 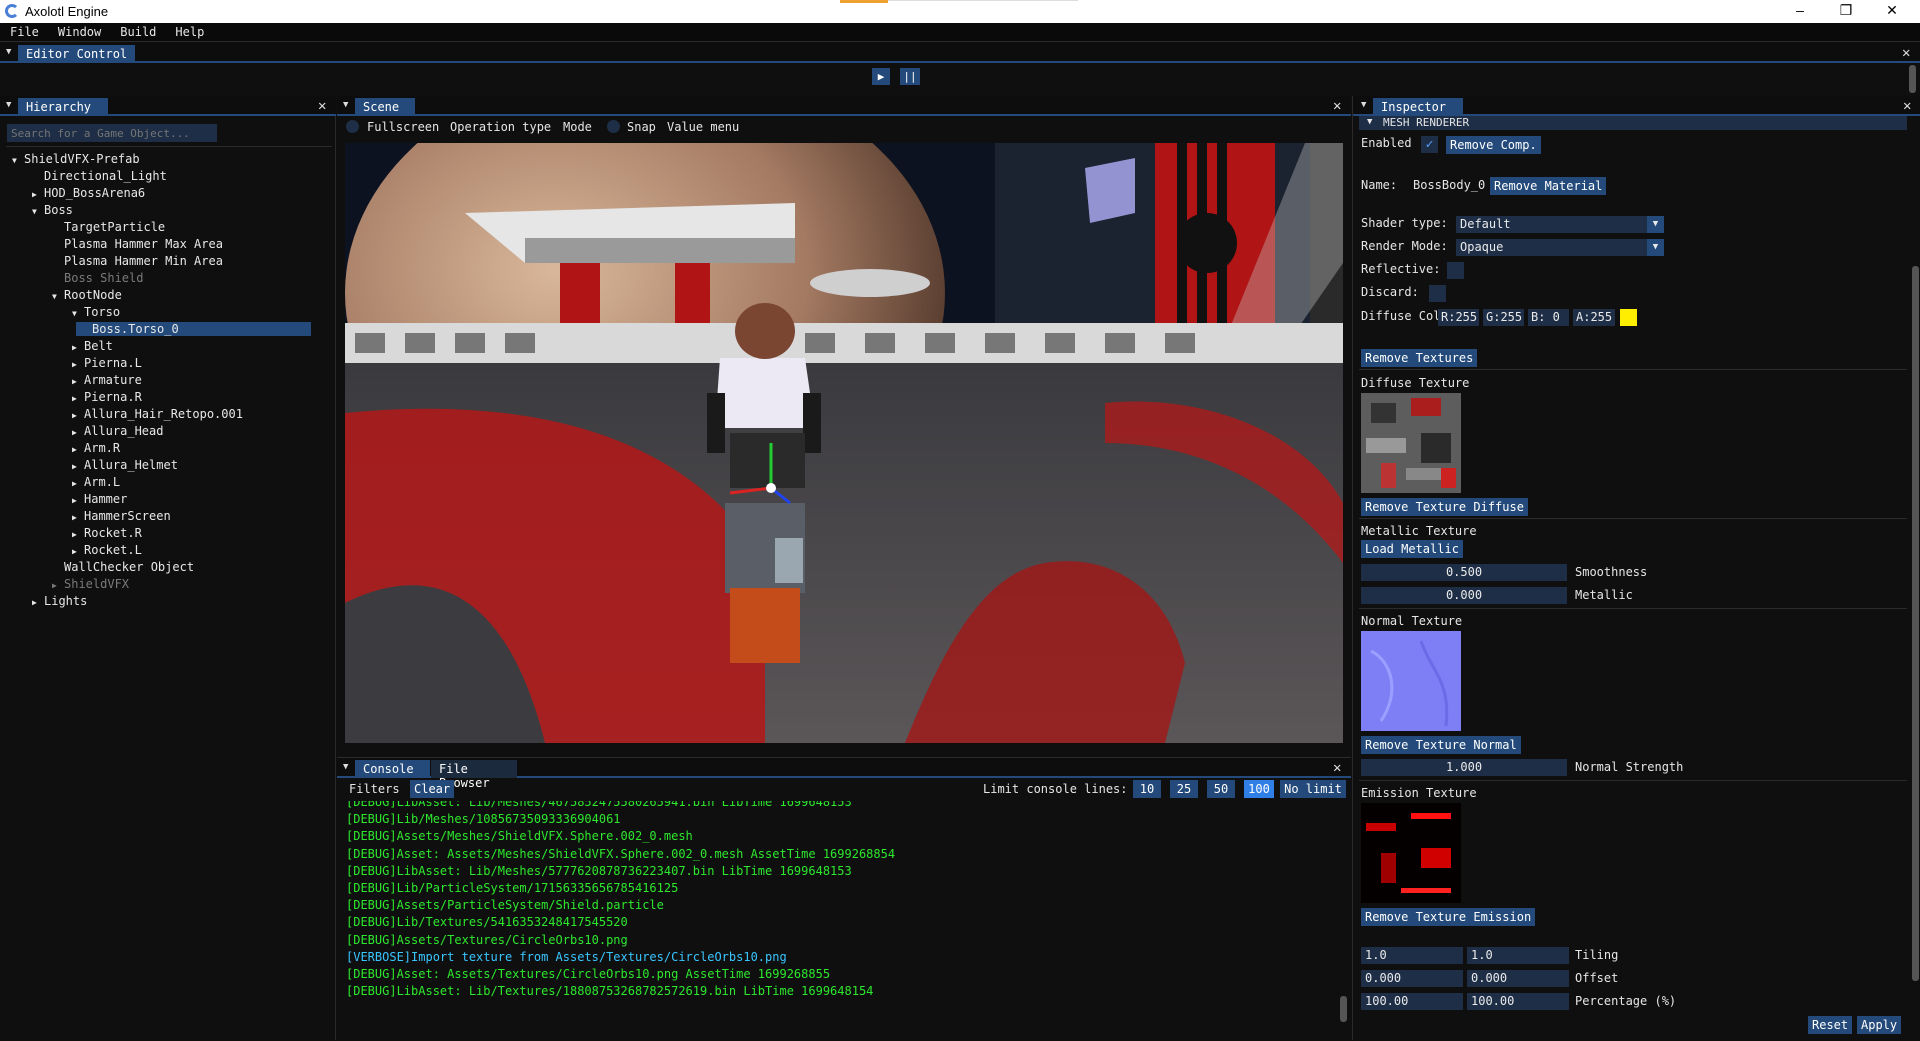 I want to click on menu-build: Build, so click(x=137, y=31).